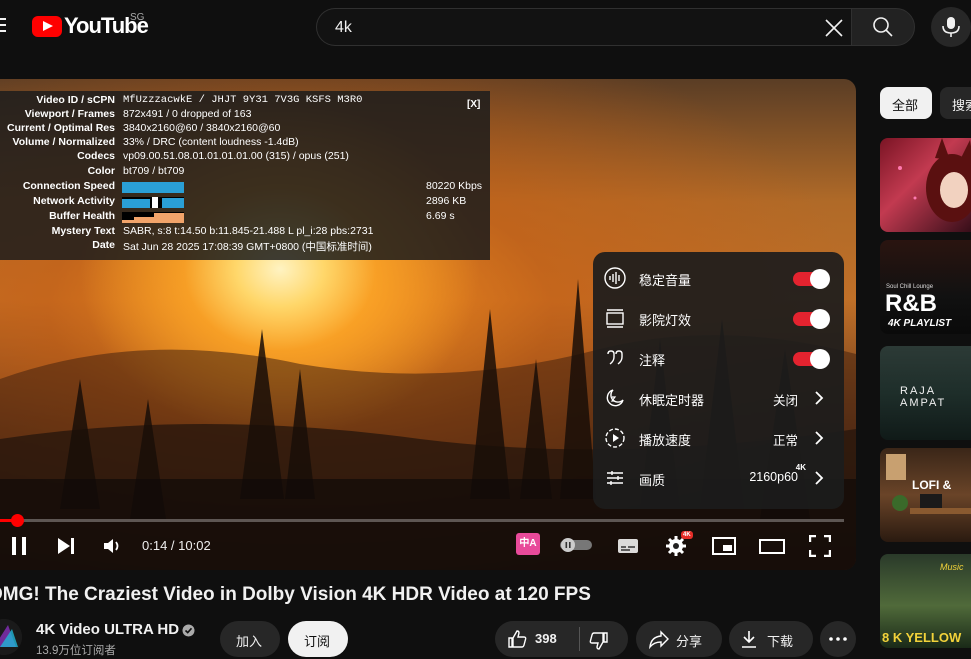  I want to click on search-icon, so click(883, 27).